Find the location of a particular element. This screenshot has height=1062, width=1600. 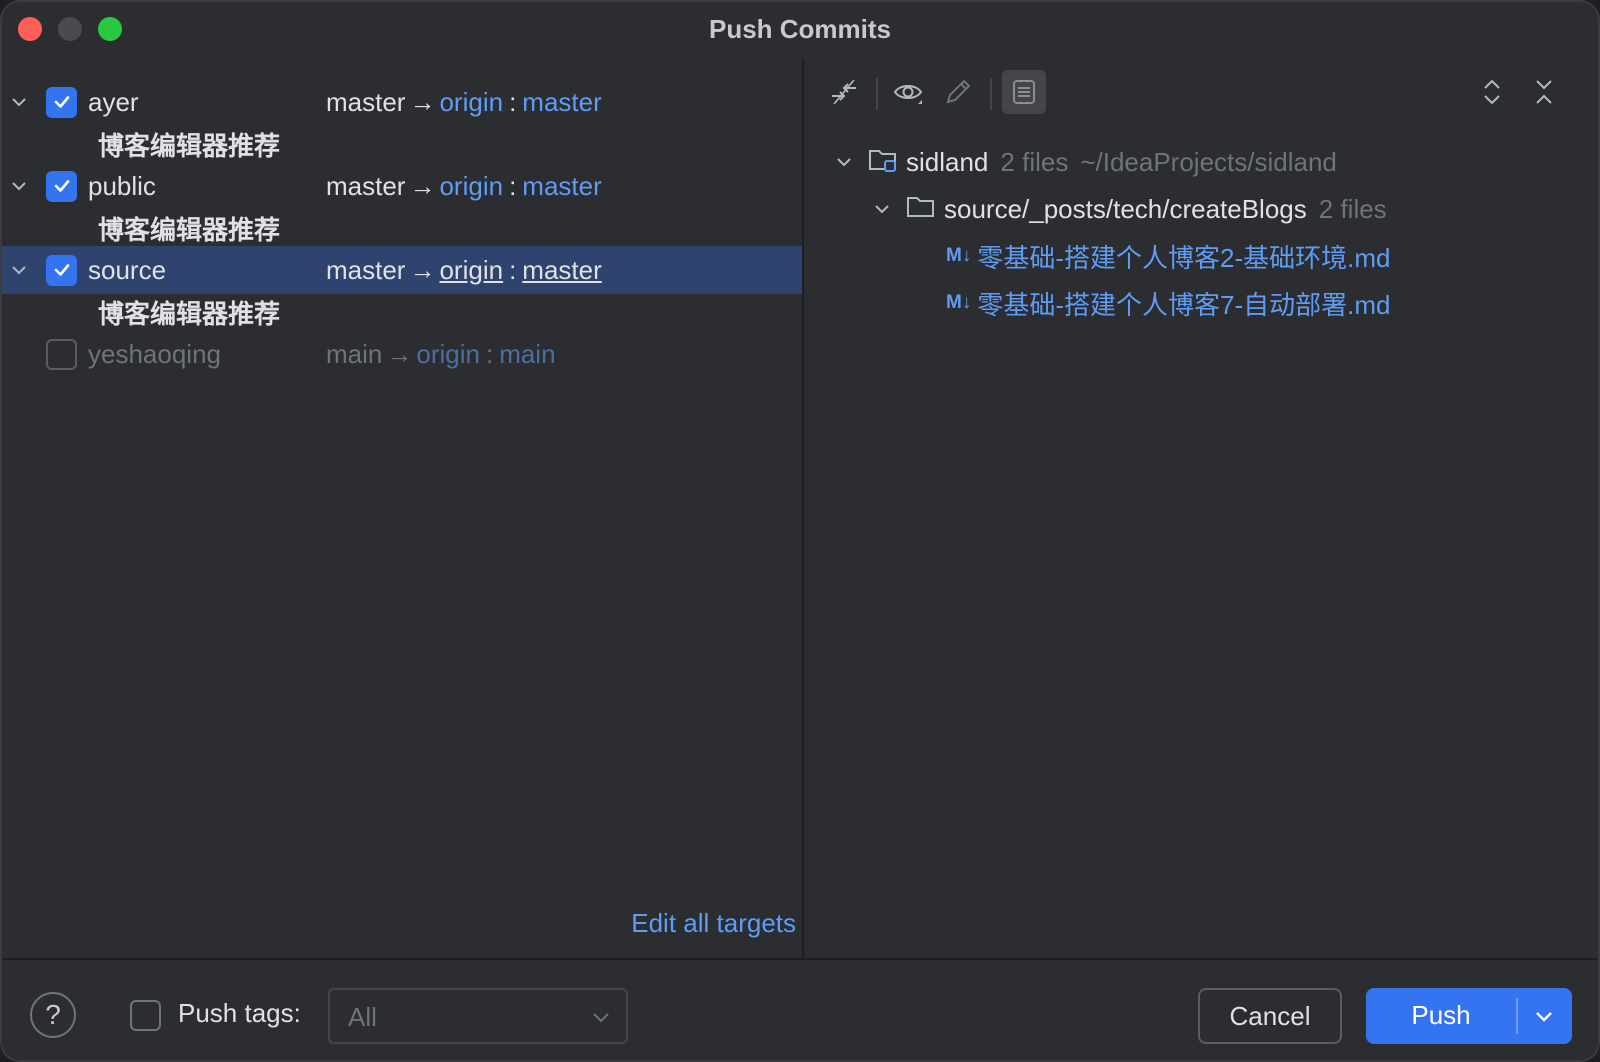

repo-name: yeshaoqing is located at coordinates (154, 353).